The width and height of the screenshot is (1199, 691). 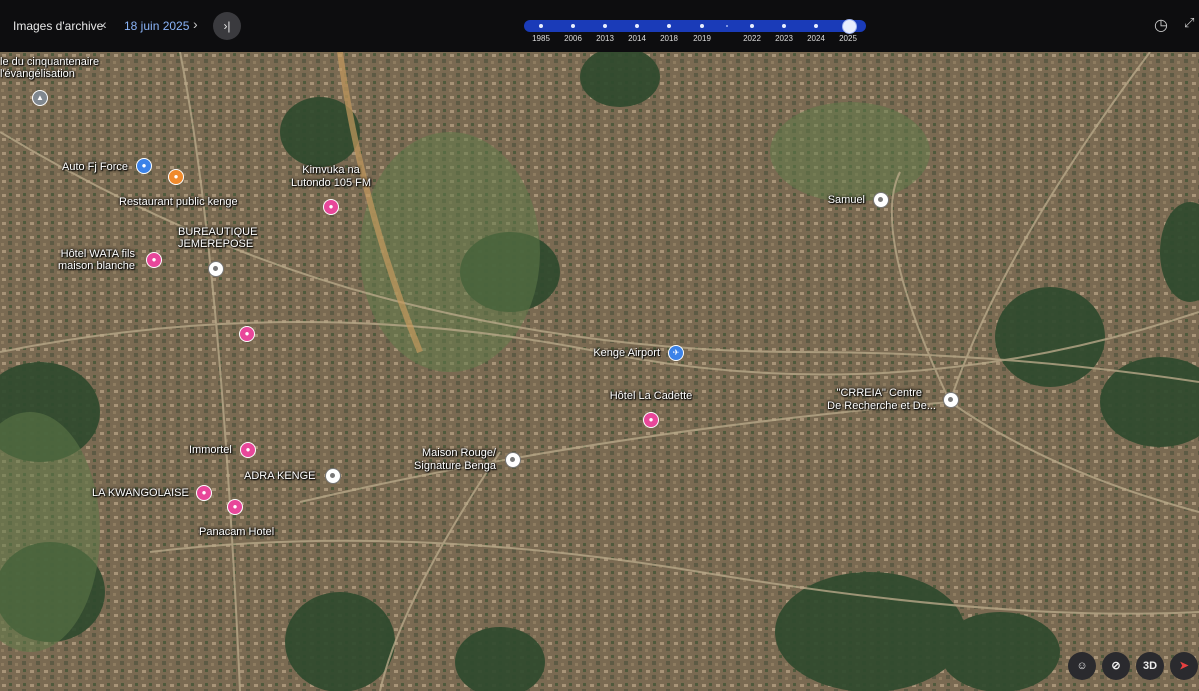 I want to click on timeline-year: 2023, so click(x=784, y=38).